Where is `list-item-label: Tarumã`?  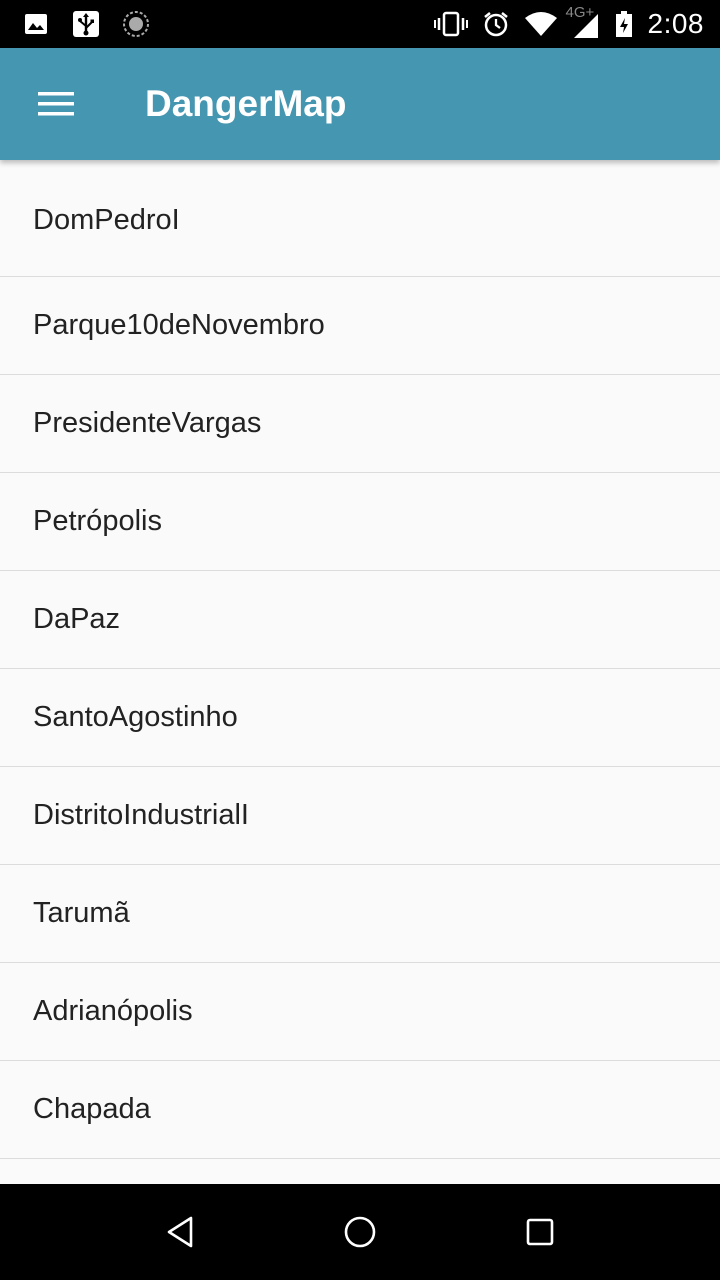
list-item-label: Tarumã is located at coordinates (81, 913).